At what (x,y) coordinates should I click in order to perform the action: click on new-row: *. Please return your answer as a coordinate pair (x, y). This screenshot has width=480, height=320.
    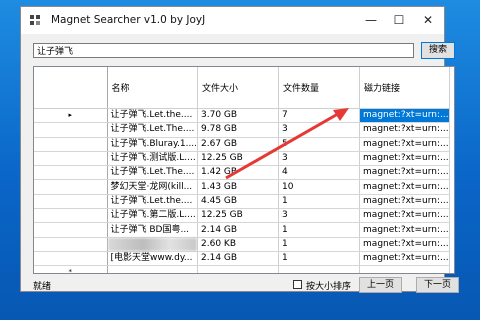
    Looking at the image, I should click on (242, 269).